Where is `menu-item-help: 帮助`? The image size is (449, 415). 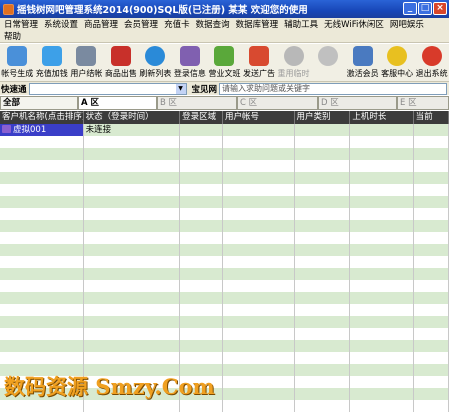 menu-item-help: 帮助 is located at coordinates (12, 36).